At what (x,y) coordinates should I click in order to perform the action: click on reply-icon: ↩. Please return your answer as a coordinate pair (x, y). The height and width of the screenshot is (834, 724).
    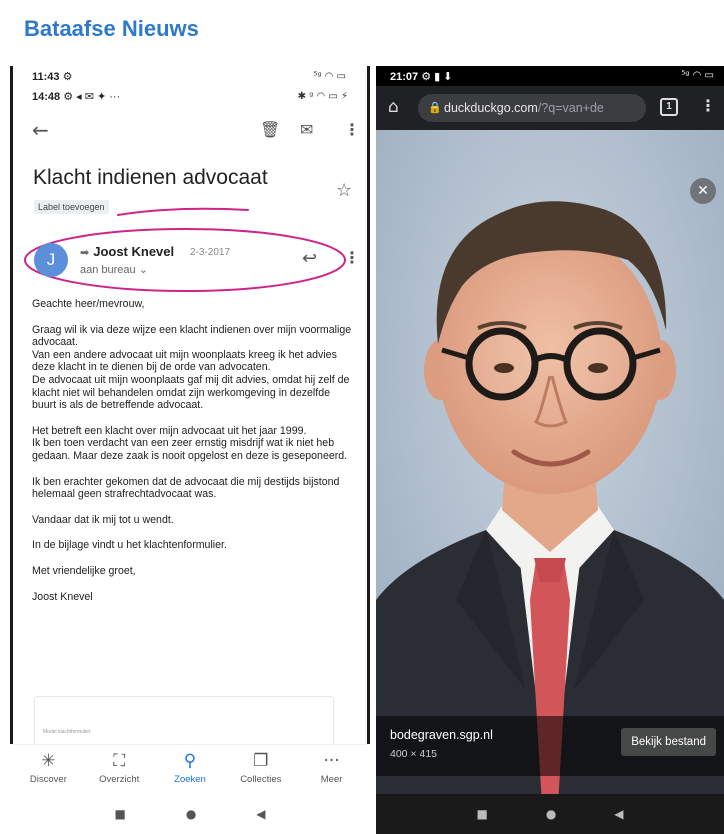
    Looking at the image, I should click on (309, 258).